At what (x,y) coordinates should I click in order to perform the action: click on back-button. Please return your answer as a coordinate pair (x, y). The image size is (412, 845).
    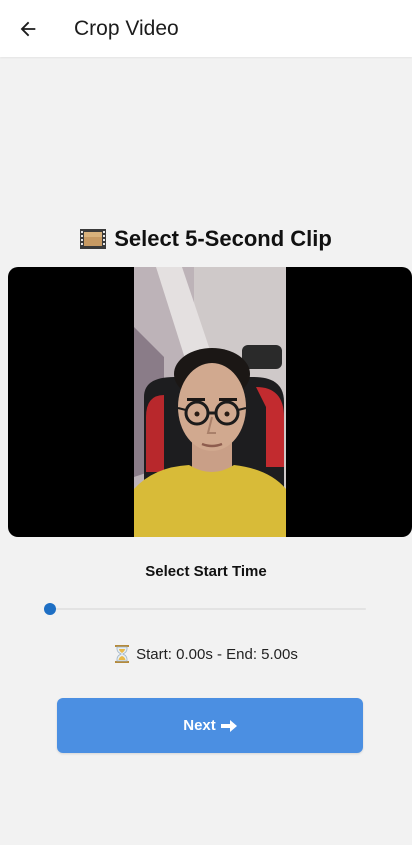
    Looking at the image, I should click on (28, 28).